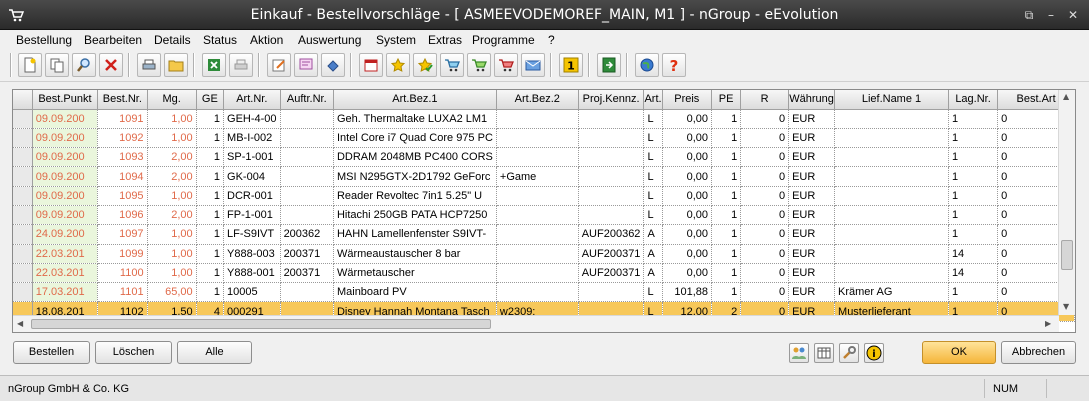 The width and height of the screenshot is (1089, 401). Describe the element at coordinates (23, 234) in the screenshot. I see `row-indicator` at that location.